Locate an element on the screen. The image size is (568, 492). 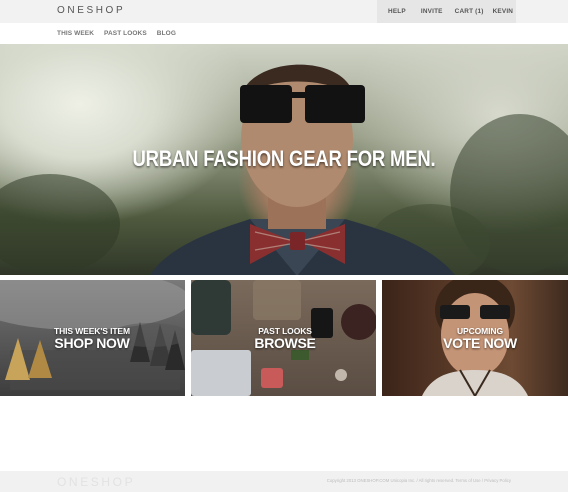
subnav-past-looks: PAST LOOKS is located at coordinates (125, 33).